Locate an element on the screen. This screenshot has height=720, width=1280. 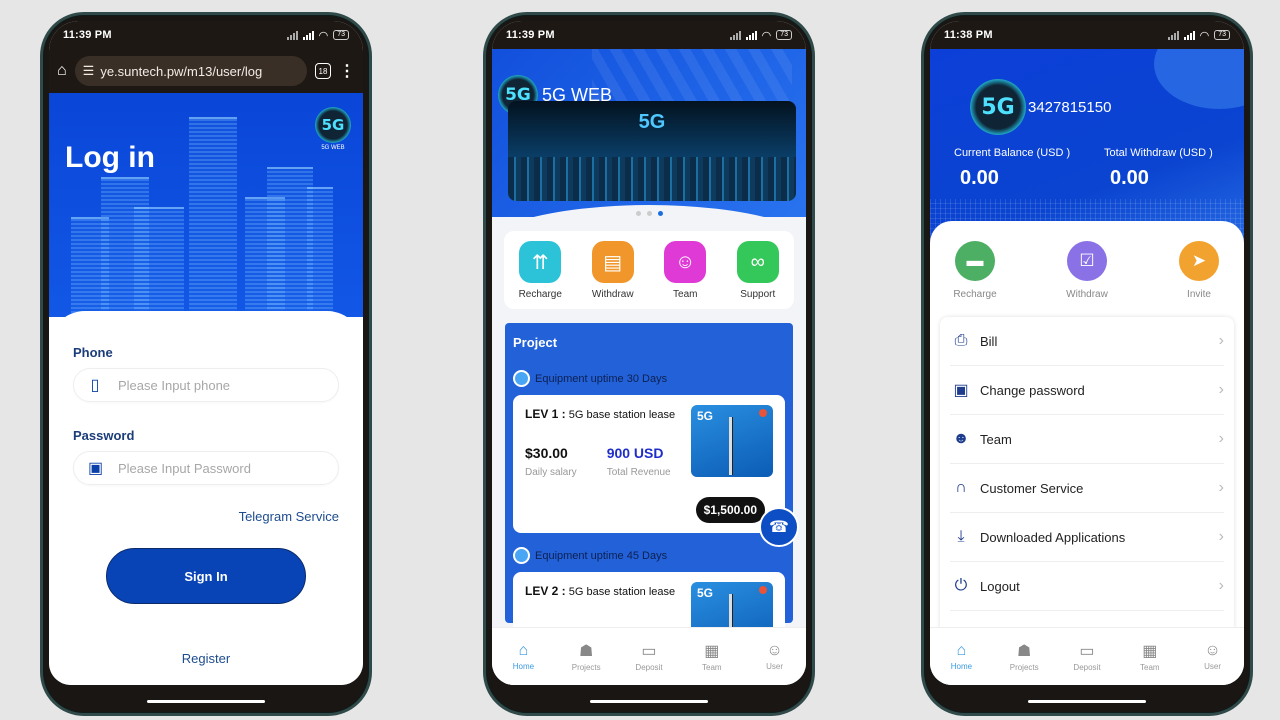
customer-service-fab: ☎ is located at coordinates (779, 527).